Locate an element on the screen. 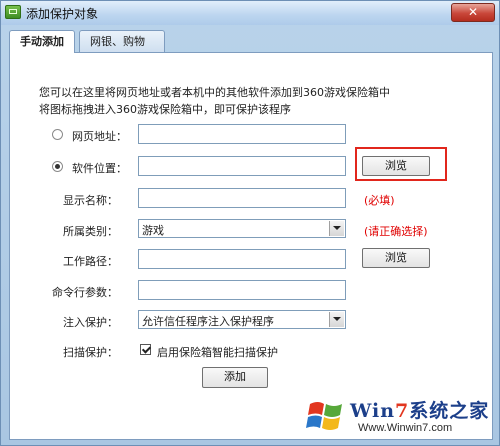  inject-protect-label: 注入保护： is located at coordinates (90, 322).